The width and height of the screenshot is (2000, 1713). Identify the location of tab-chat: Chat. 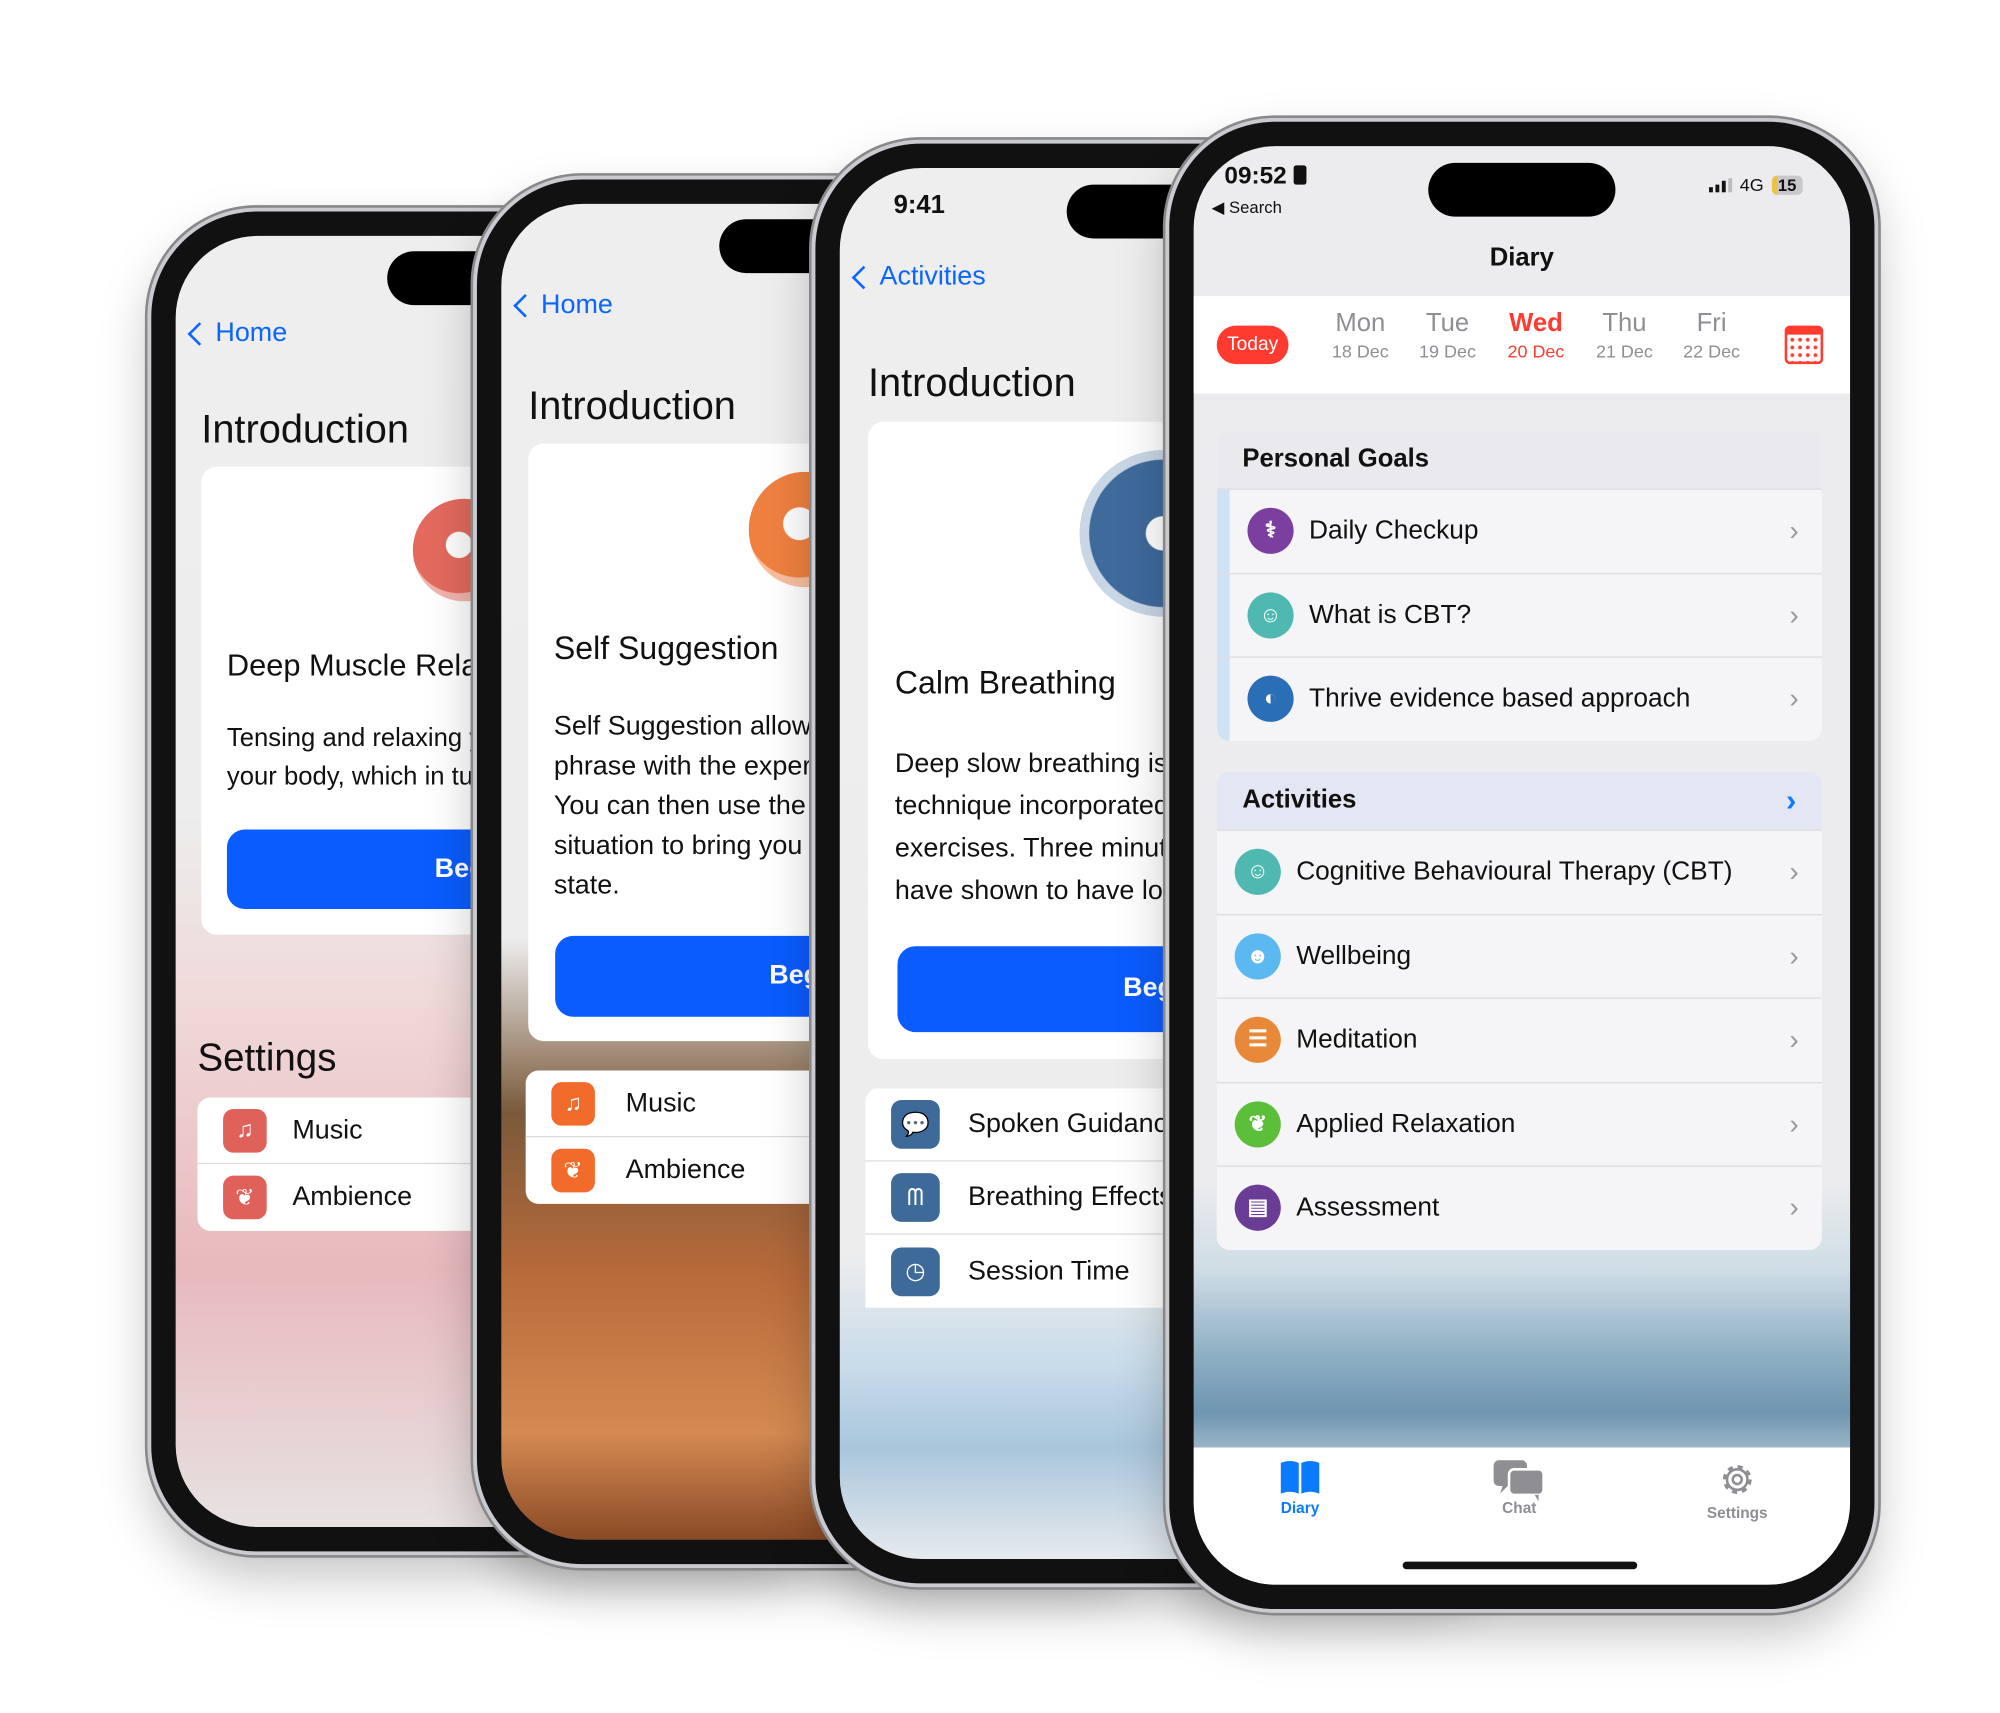
(1519, 1488).